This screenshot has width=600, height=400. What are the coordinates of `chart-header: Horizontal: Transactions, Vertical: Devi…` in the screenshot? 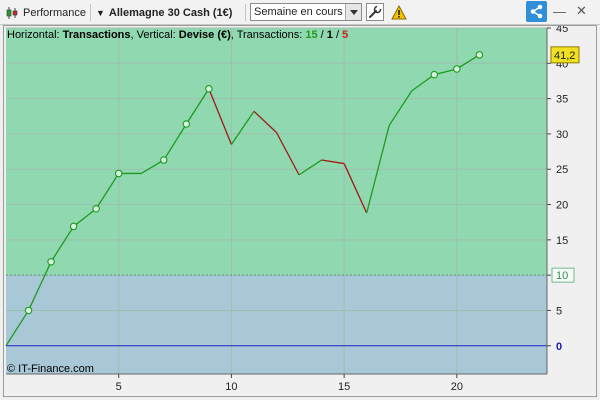 It's located at (177, 35).